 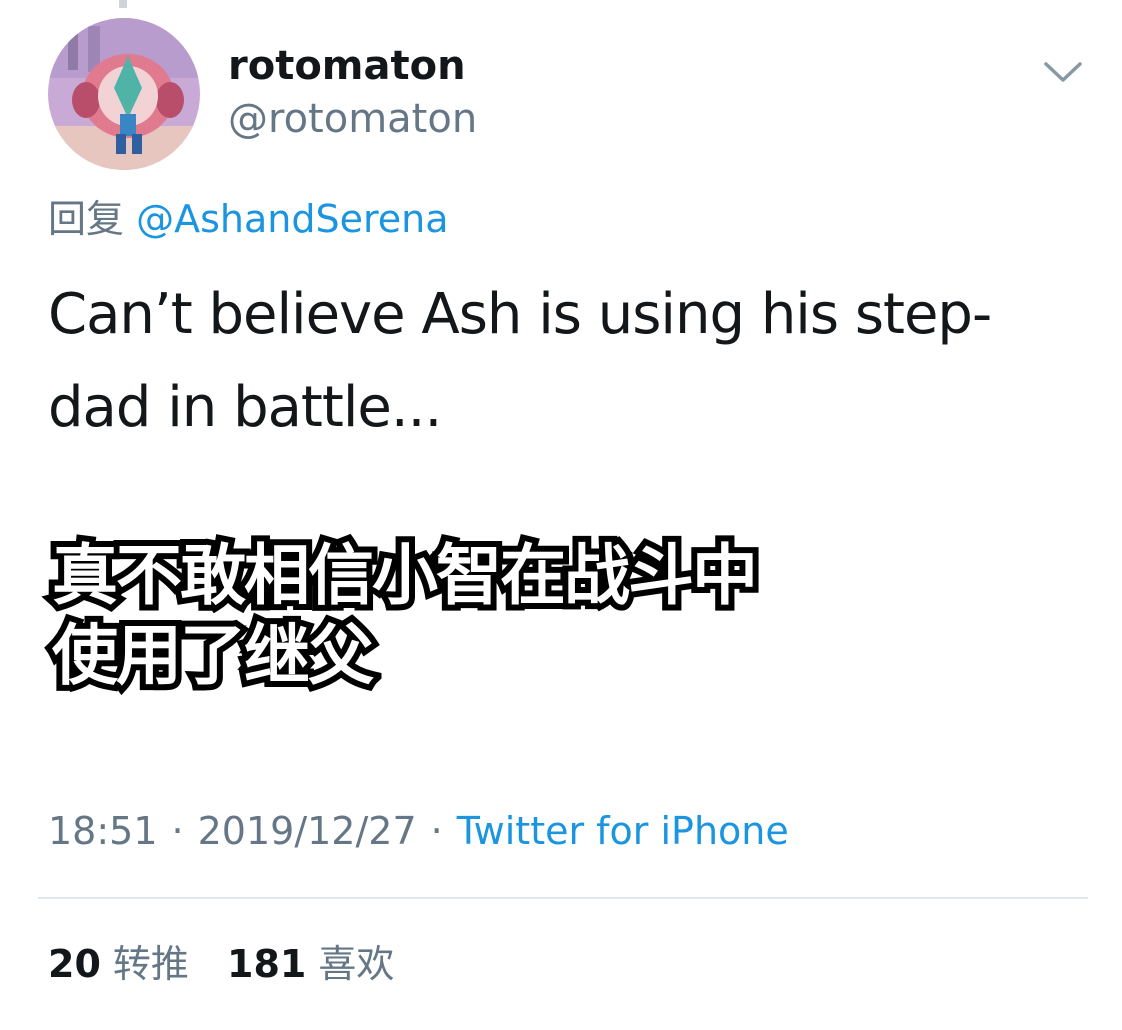 I want to click on tweet-time: 18:51, so click(x=103, y=831).